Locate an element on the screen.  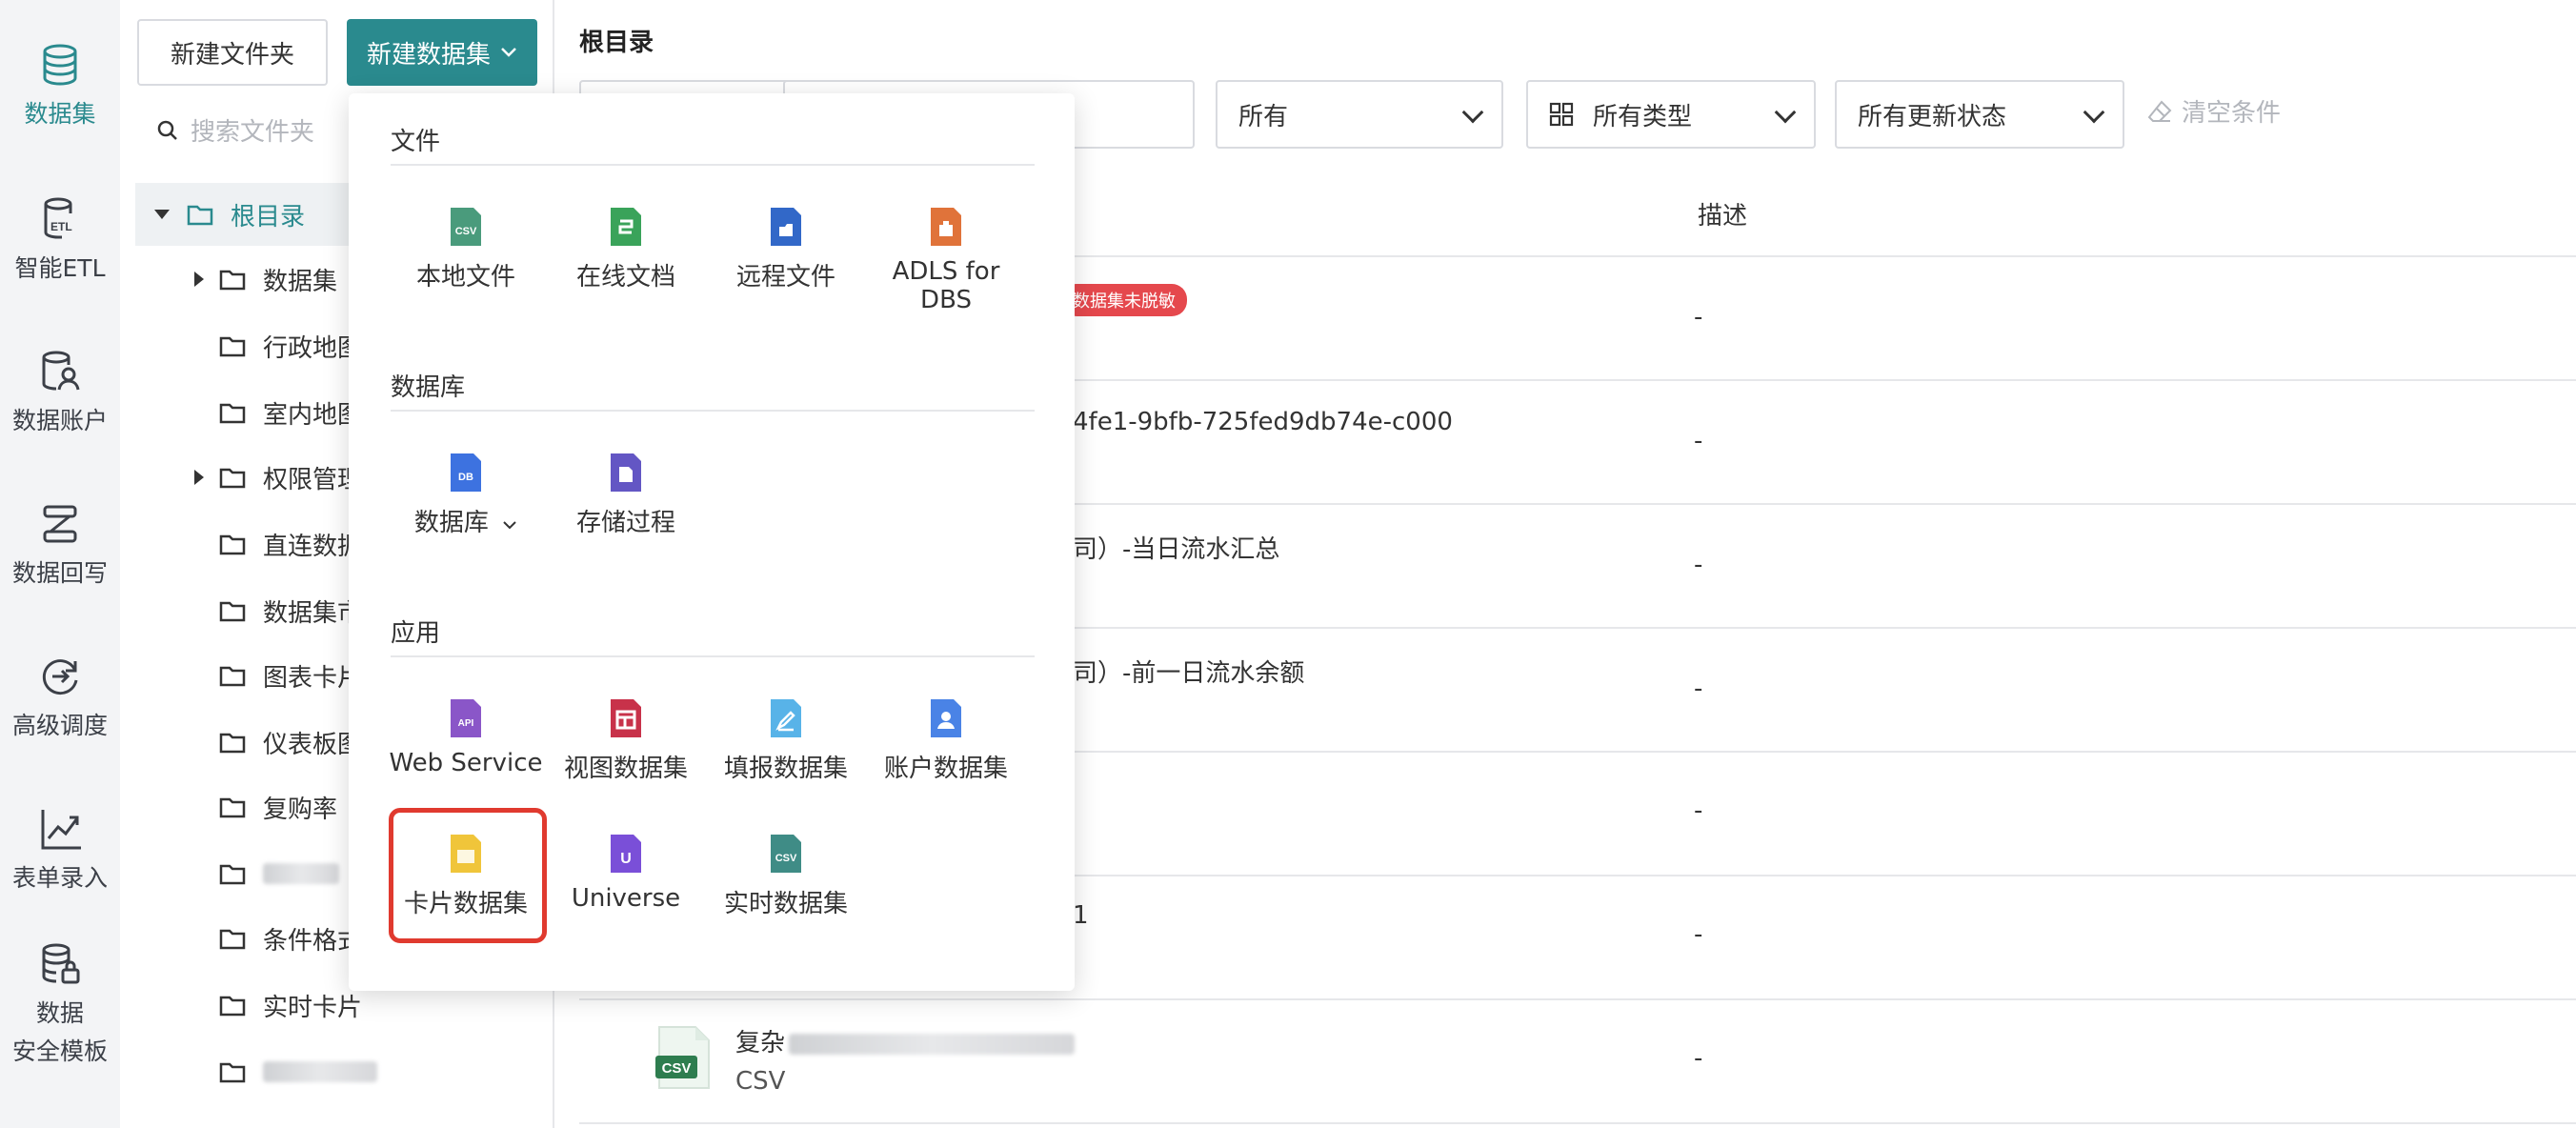
api-icon: API is located at coordinates (466, 718).